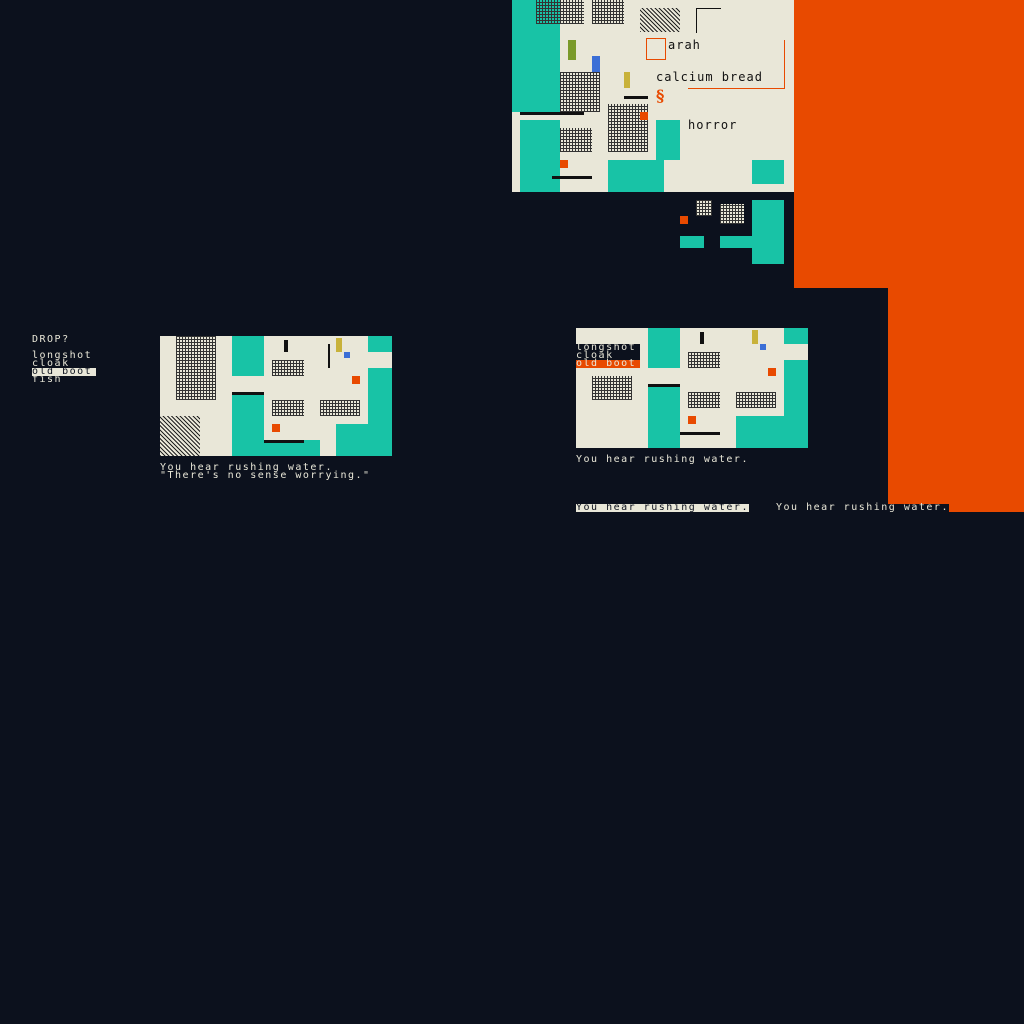  I want to click on bottom-message-highlighted: You hear rushing water., so click(662, 507).